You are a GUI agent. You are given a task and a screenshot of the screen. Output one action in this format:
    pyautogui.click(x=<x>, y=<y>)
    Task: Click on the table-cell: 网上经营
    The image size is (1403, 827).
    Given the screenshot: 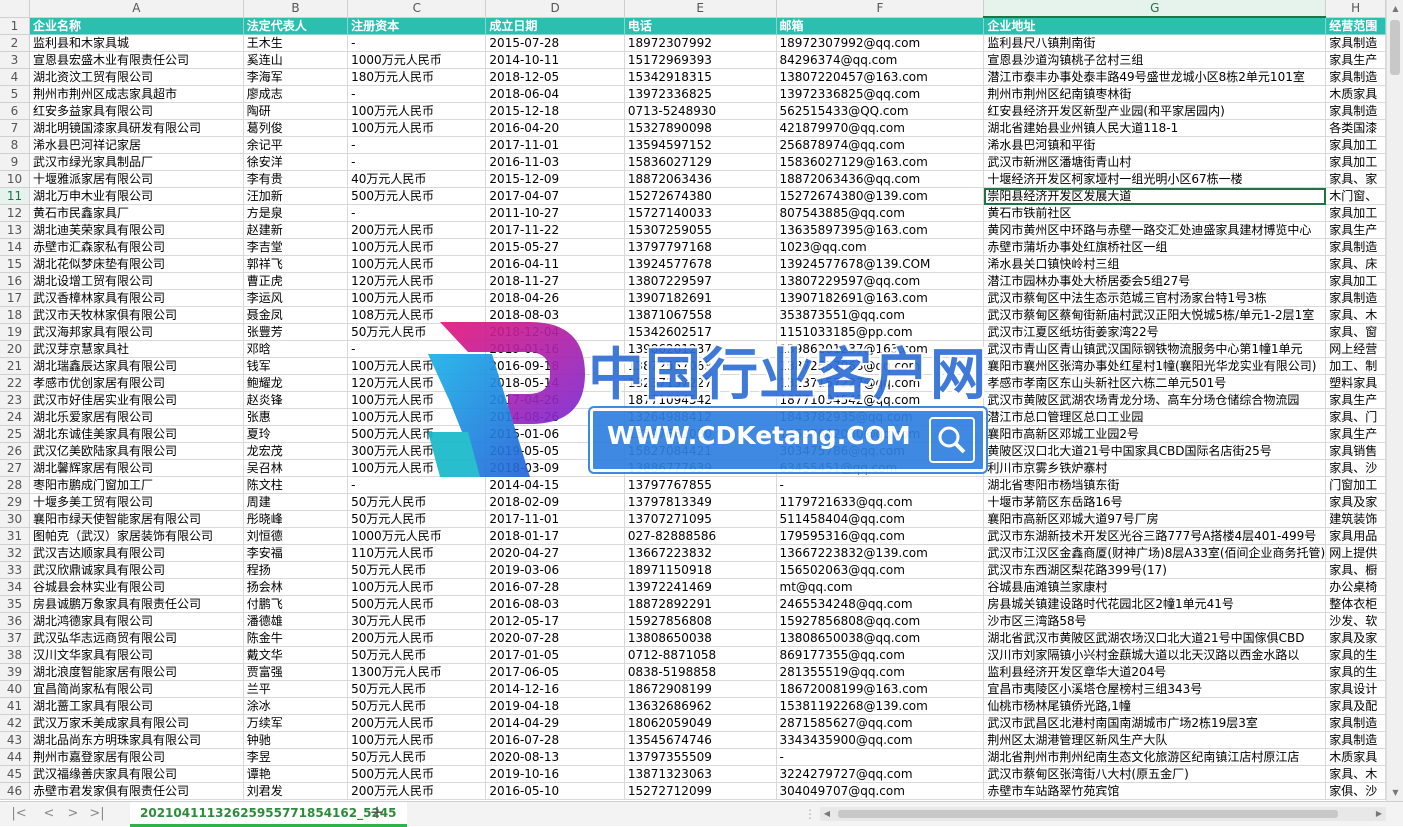 What is the action you would take?
    pyautogui.click(x=1355, y=349)
    